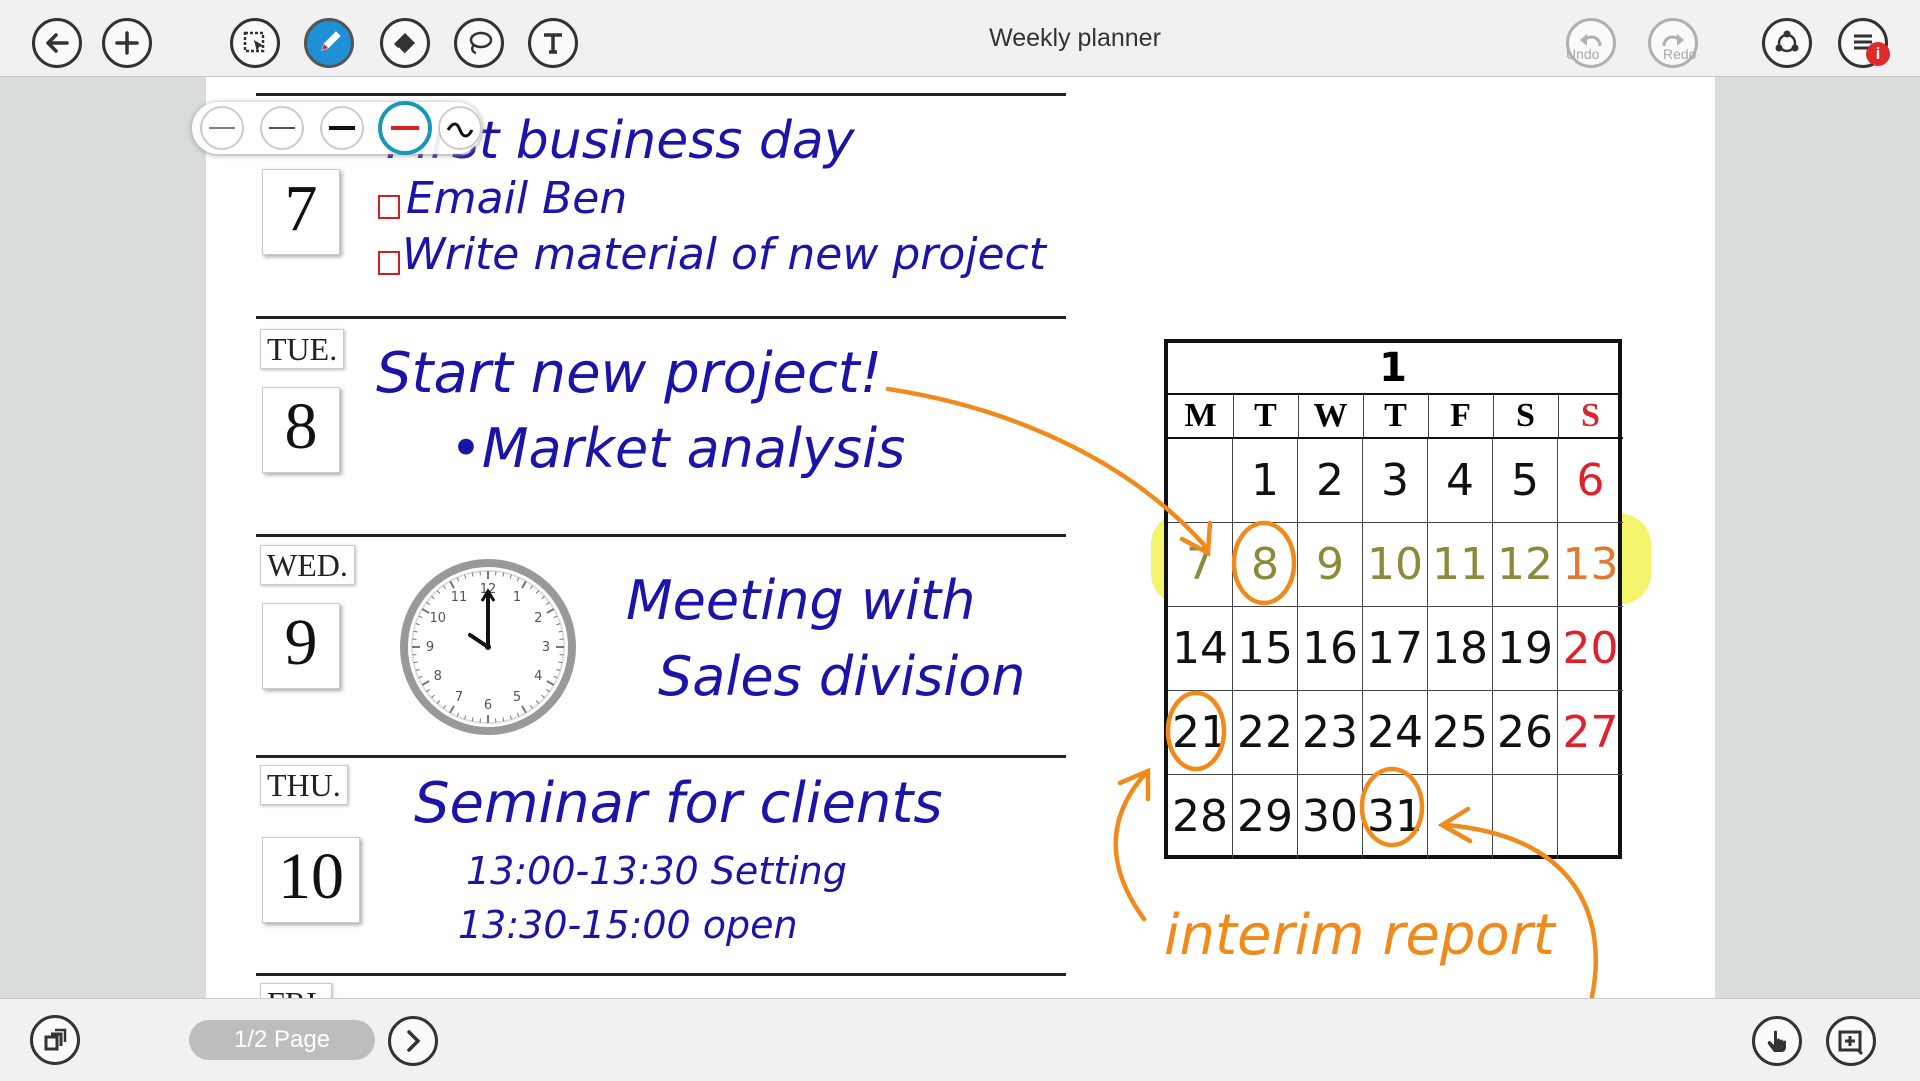  Describe the element at coordinates (296, 990) in the screenshot. I see `day-label: FRI.` at that location.